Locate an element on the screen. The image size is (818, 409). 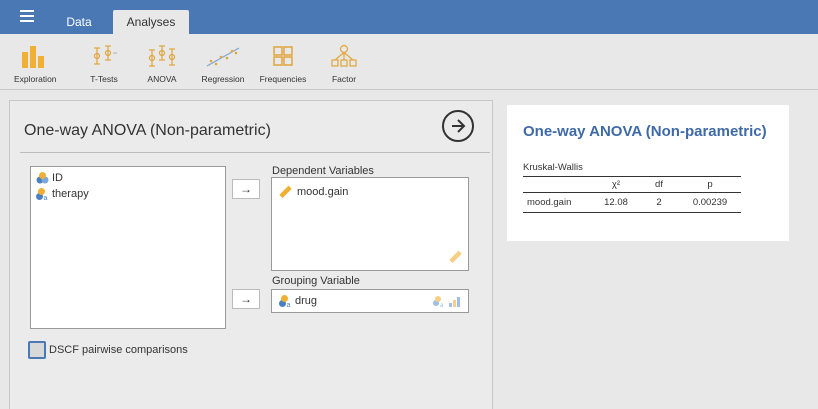
variable-name: mood.gain is located at coordinates (323, 192).